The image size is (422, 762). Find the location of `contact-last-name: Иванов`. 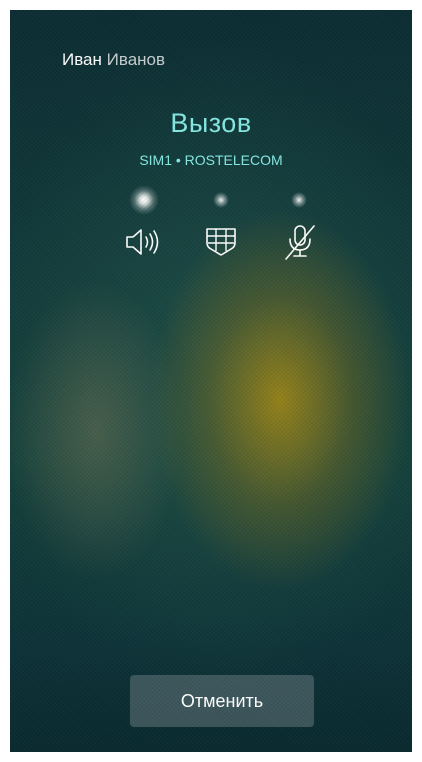

contact-last-name: Иванов is located at coordinates (136, 59).